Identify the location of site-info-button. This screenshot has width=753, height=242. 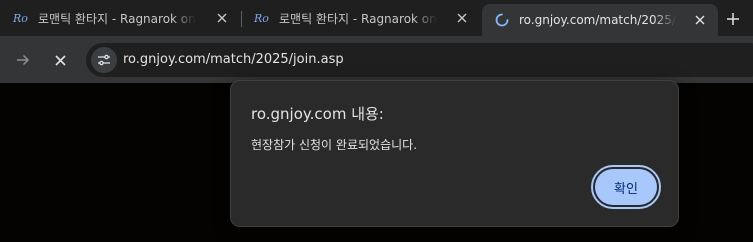
(104, 60).